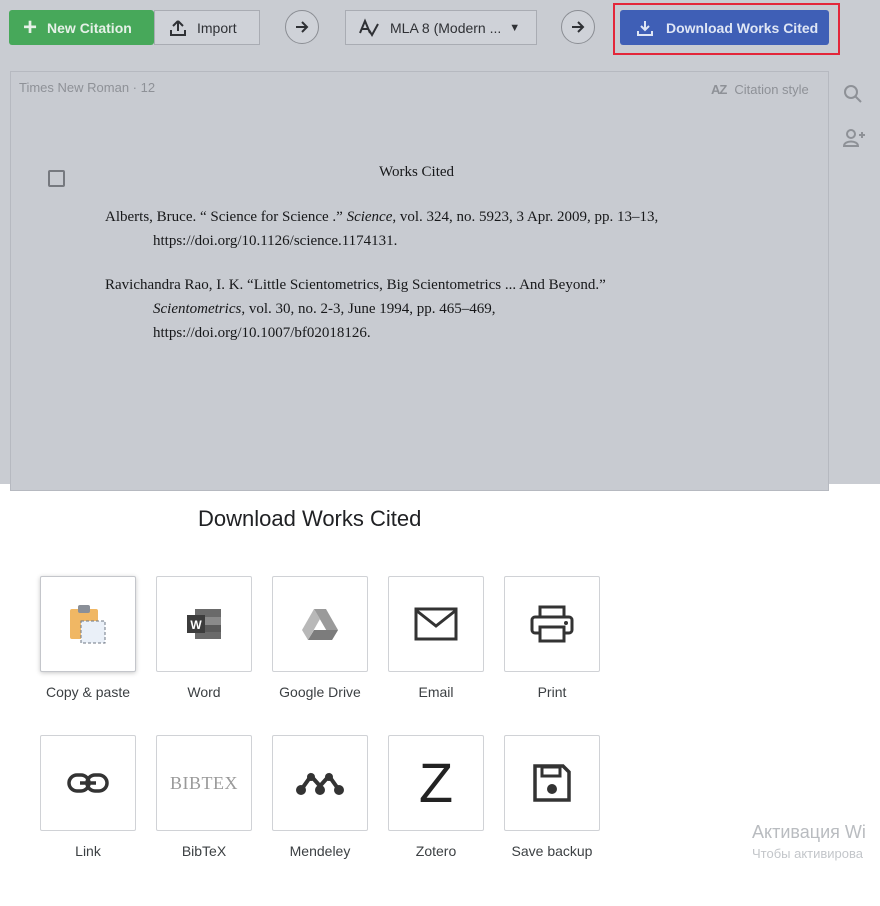  Describe the element at coordinates (320, 851) in the screenshot. I see `option-label: Mendeley` at that location.